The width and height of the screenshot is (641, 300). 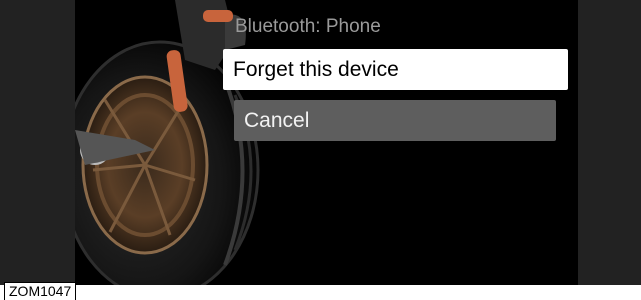 What do you see at coordinates (277, 120) in the screenshot?
I see `cancel-label: Cancel` at bounding box center [277, 120].